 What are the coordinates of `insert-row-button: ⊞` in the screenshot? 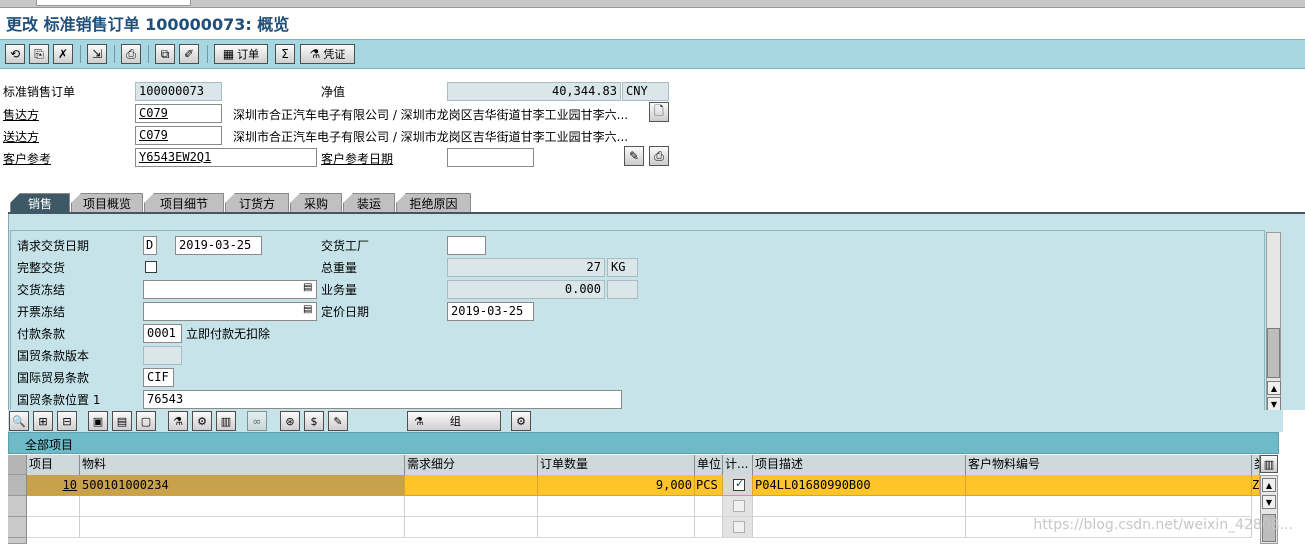 It's located at (43, 421).